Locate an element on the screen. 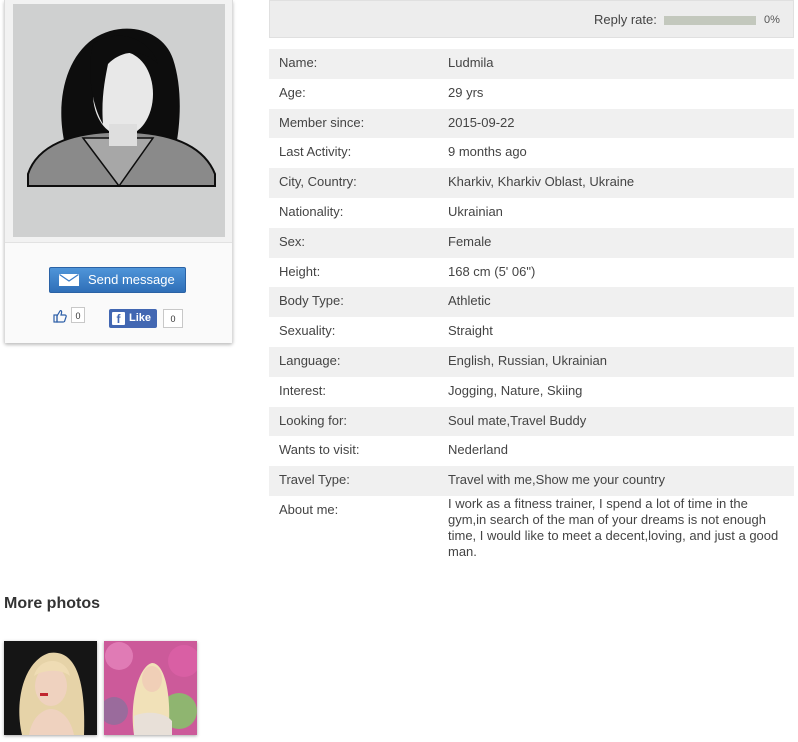 Image resolution: width=798 pixels, height=742 pixels. envelope-icon is located at coordinates (69, 280).